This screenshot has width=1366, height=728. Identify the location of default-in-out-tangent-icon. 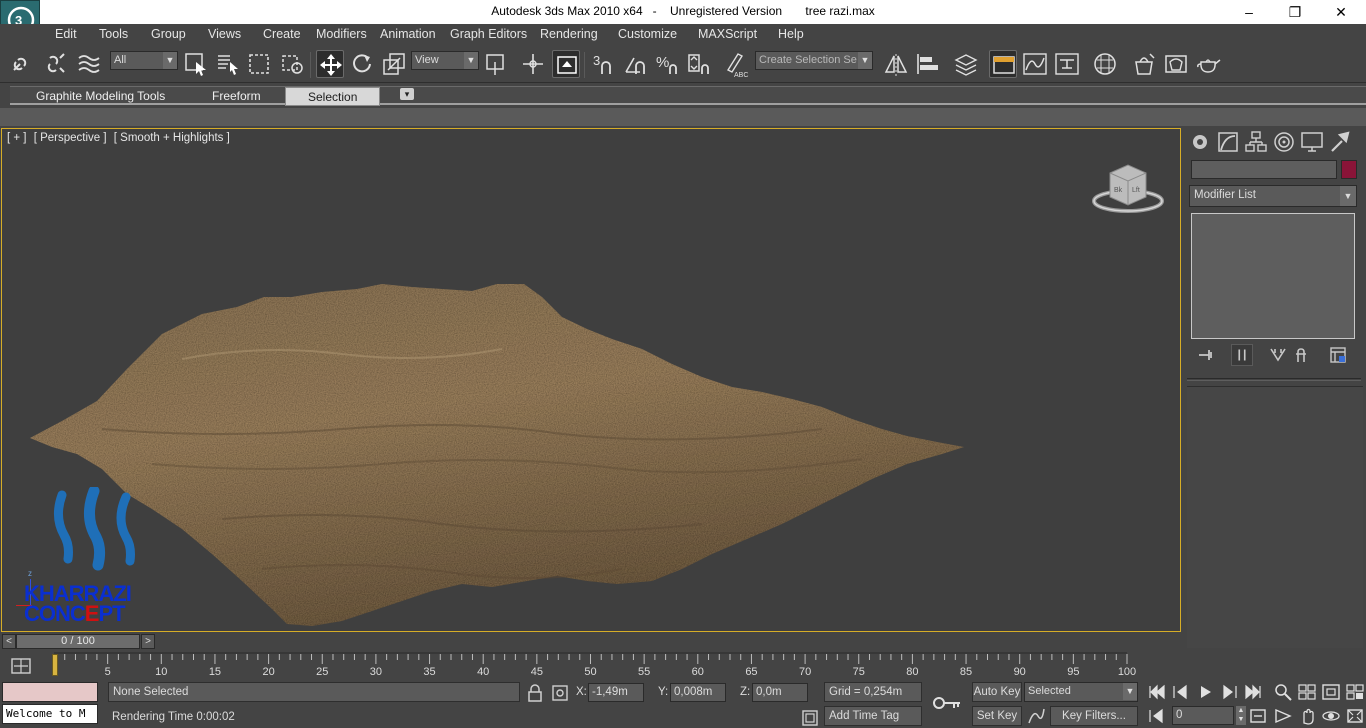
(1036, 716).